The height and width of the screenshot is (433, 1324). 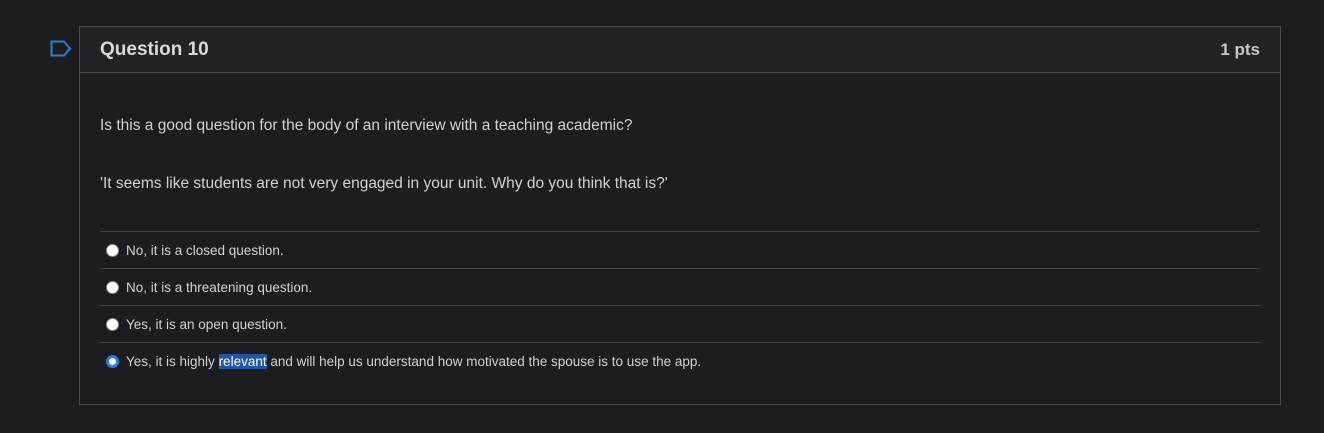 I want to click on answer-option: Yes, it is an open question., so click(x=680, y=324).